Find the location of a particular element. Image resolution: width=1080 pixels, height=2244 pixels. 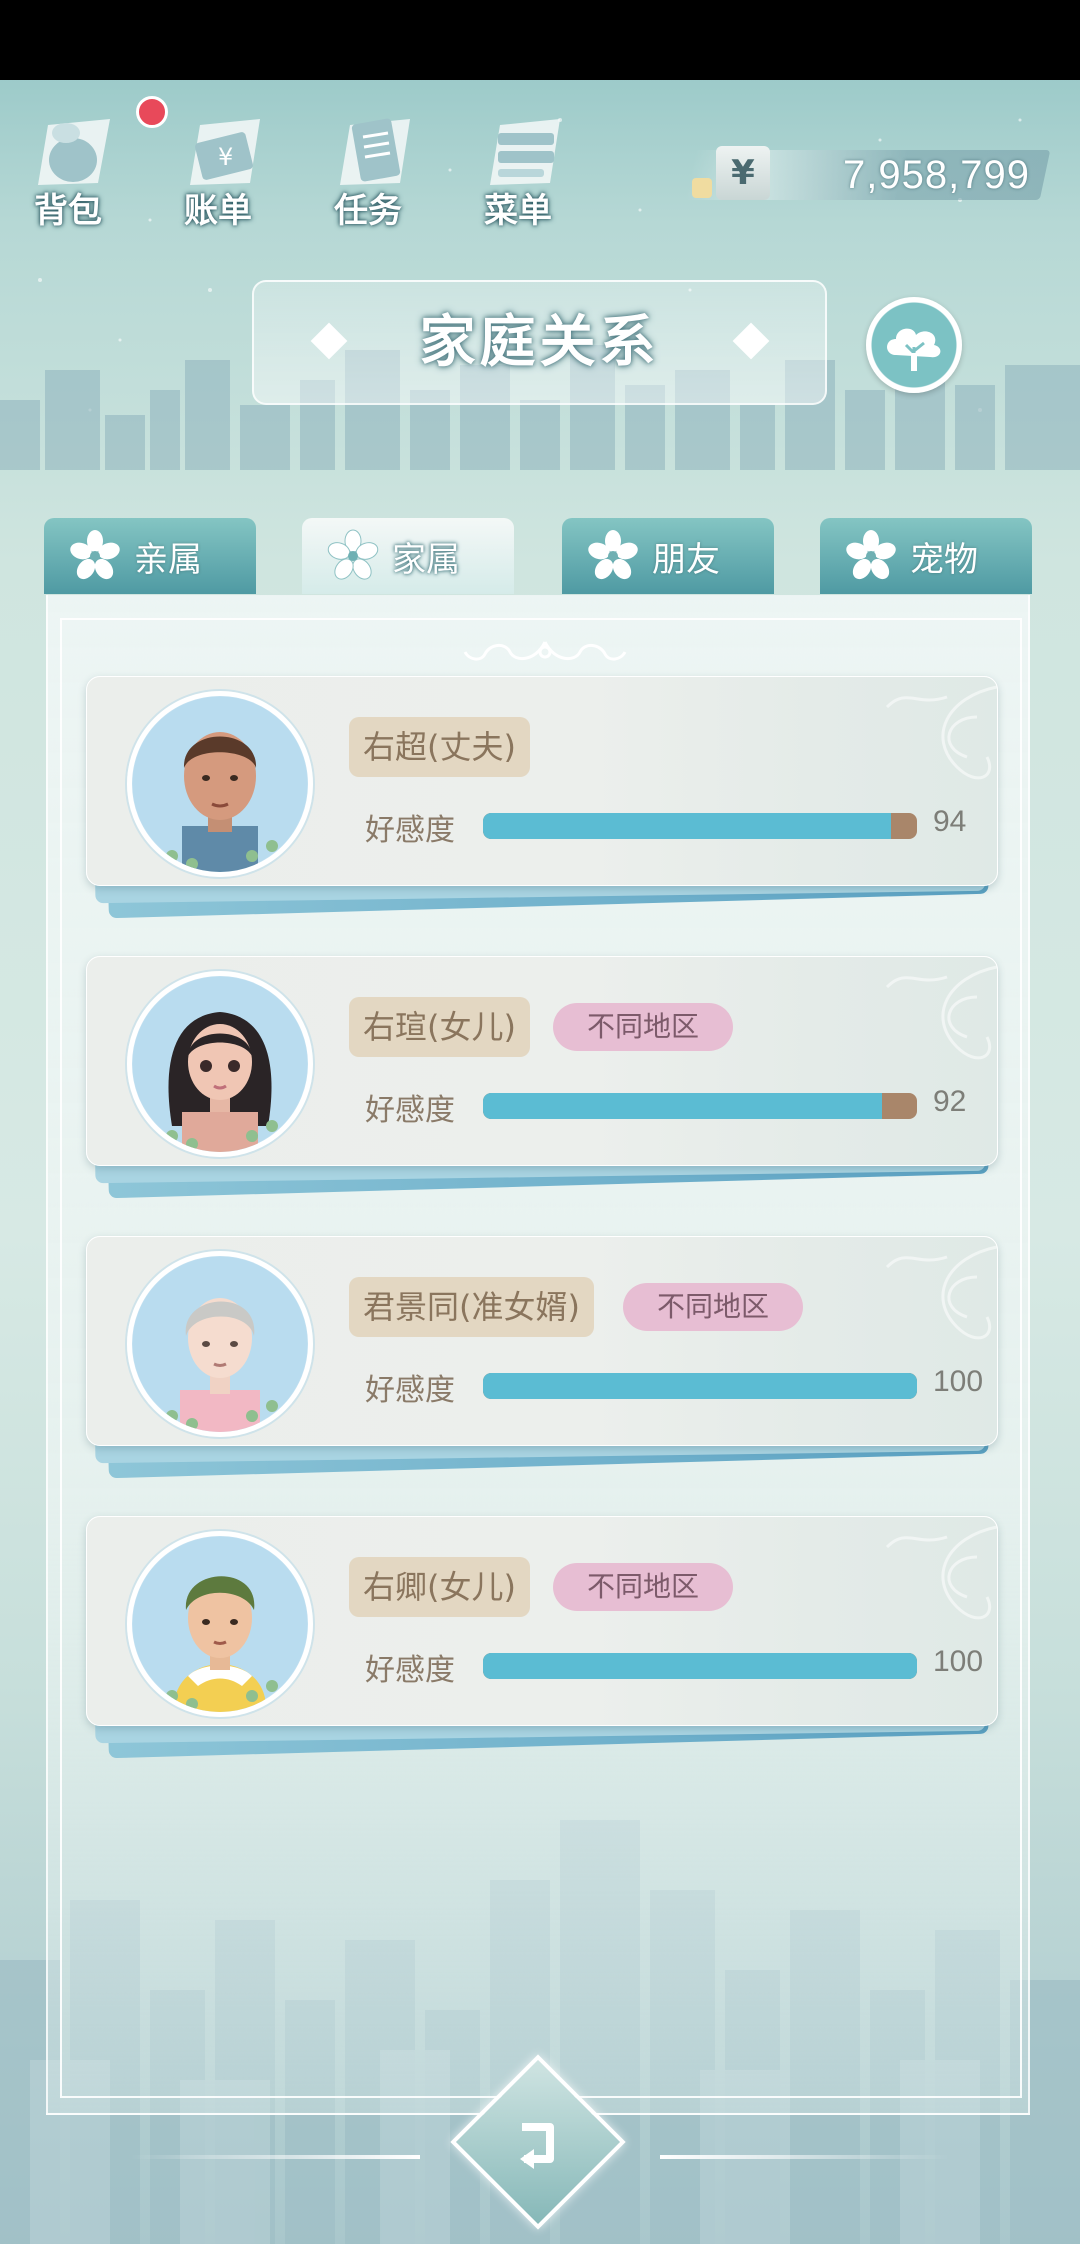

member-card: 君景同(准女婿) 不同地区 好感度 100 is located at coordinates (542, 1357).